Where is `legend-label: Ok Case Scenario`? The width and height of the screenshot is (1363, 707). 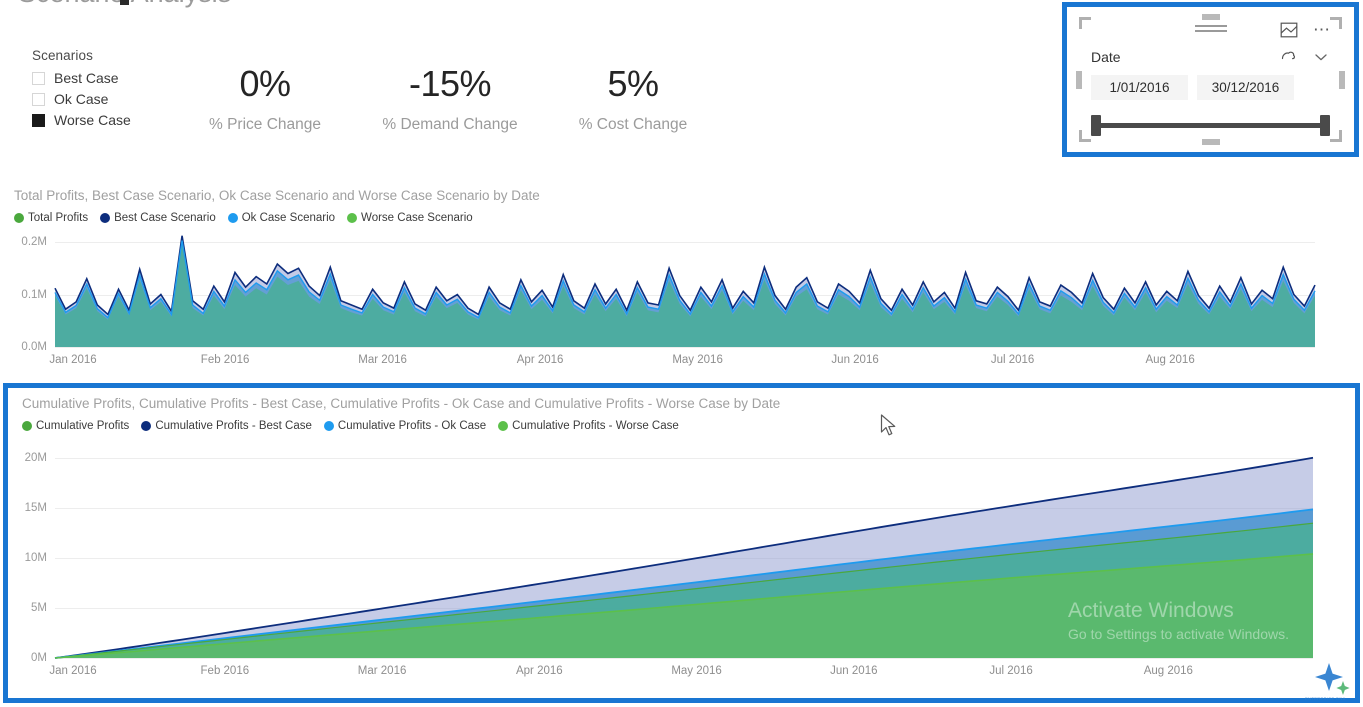 legend-label: Ok Case Scenario is located at coordinates (288, 218).